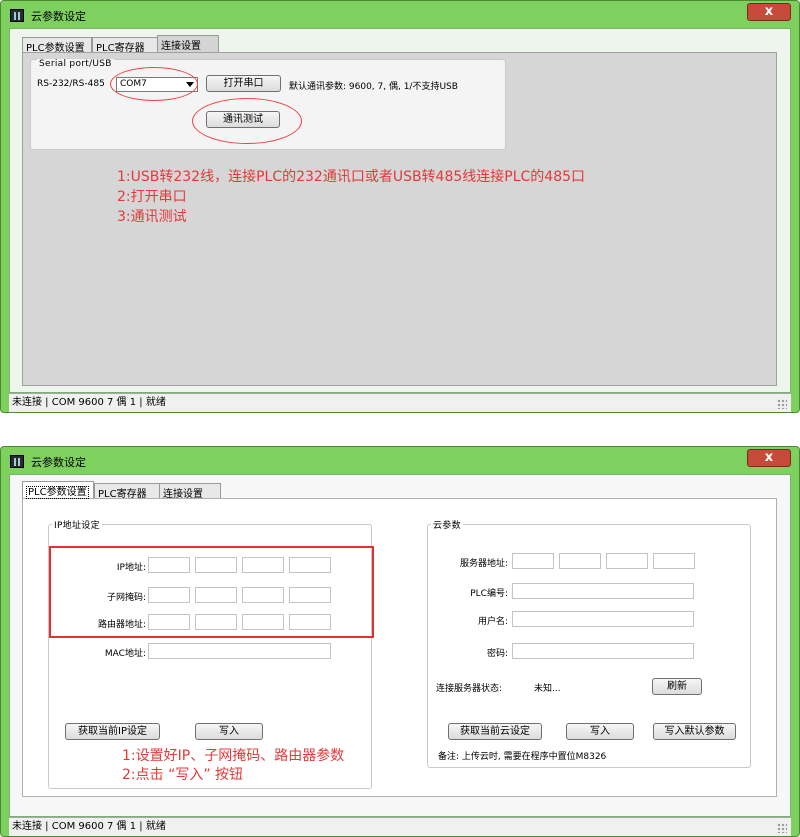  What do you see at coordinates (75, 64) in the screenshot?
I see `group-title: Serial port/USB` at bounding box center [75, 64].